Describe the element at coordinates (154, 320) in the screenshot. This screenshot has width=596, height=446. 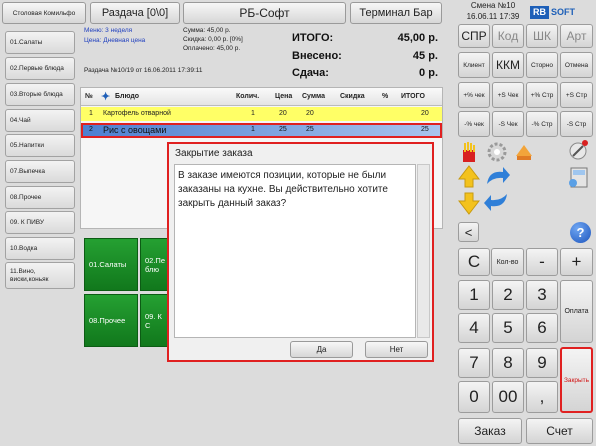
I see `menu-tile: 09. К С` at that location.